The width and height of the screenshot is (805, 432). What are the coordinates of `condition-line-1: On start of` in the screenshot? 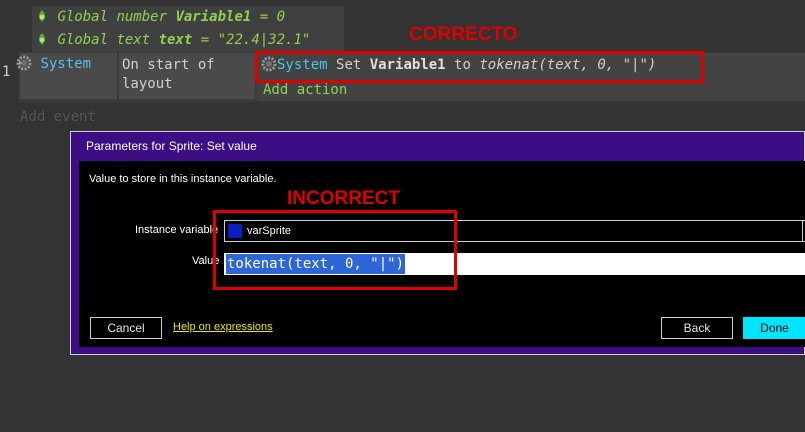 It's located at (168, 65).